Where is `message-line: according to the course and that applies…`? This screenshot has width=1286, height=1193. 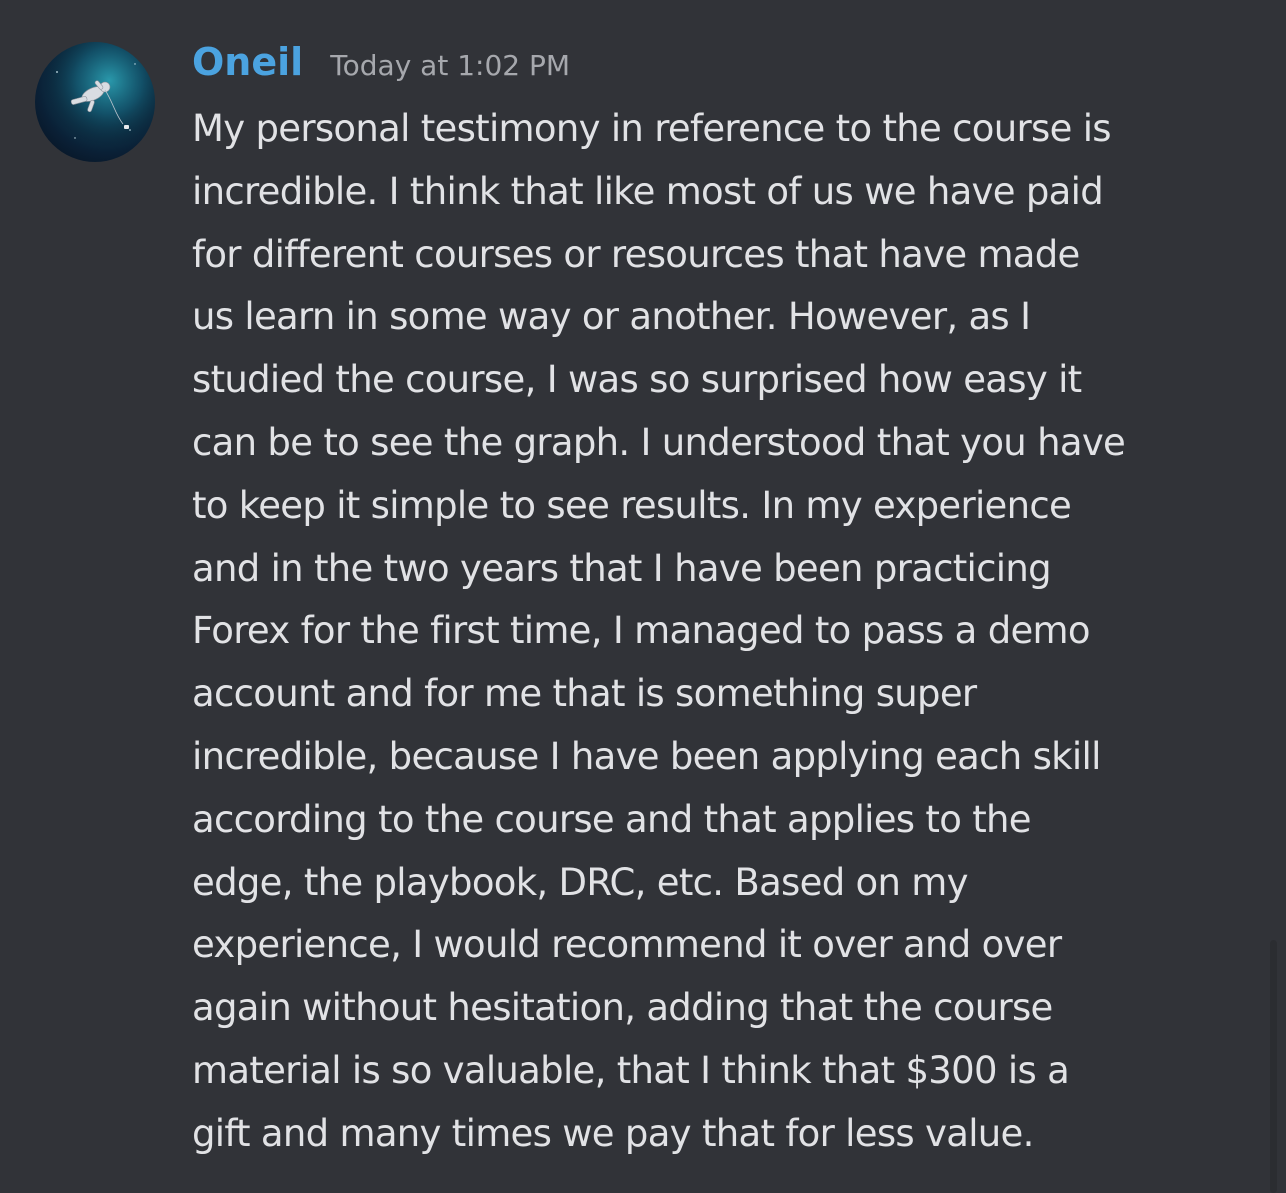
message-line: according to the course and that applies… is located at coordinates (612, 819).